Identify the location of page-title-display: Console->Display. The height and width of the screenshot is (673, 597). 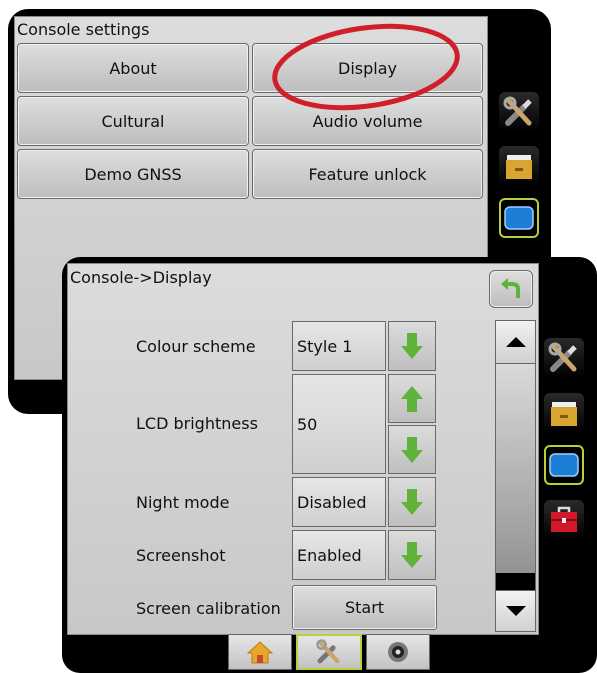
(141, 277).